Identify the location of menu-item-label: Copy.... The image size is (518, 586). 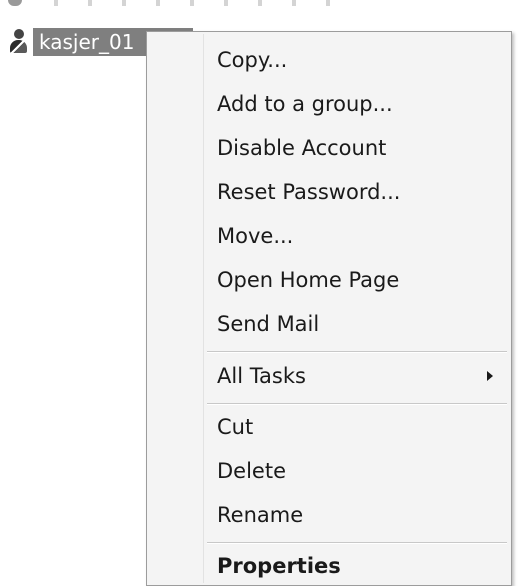
(252, 60).